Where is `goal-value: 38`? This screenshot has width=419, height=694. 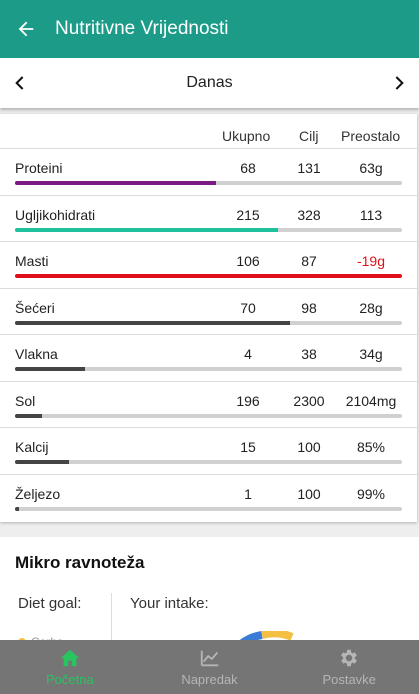
goal-value: 38 is located at coordinates (309, 354).